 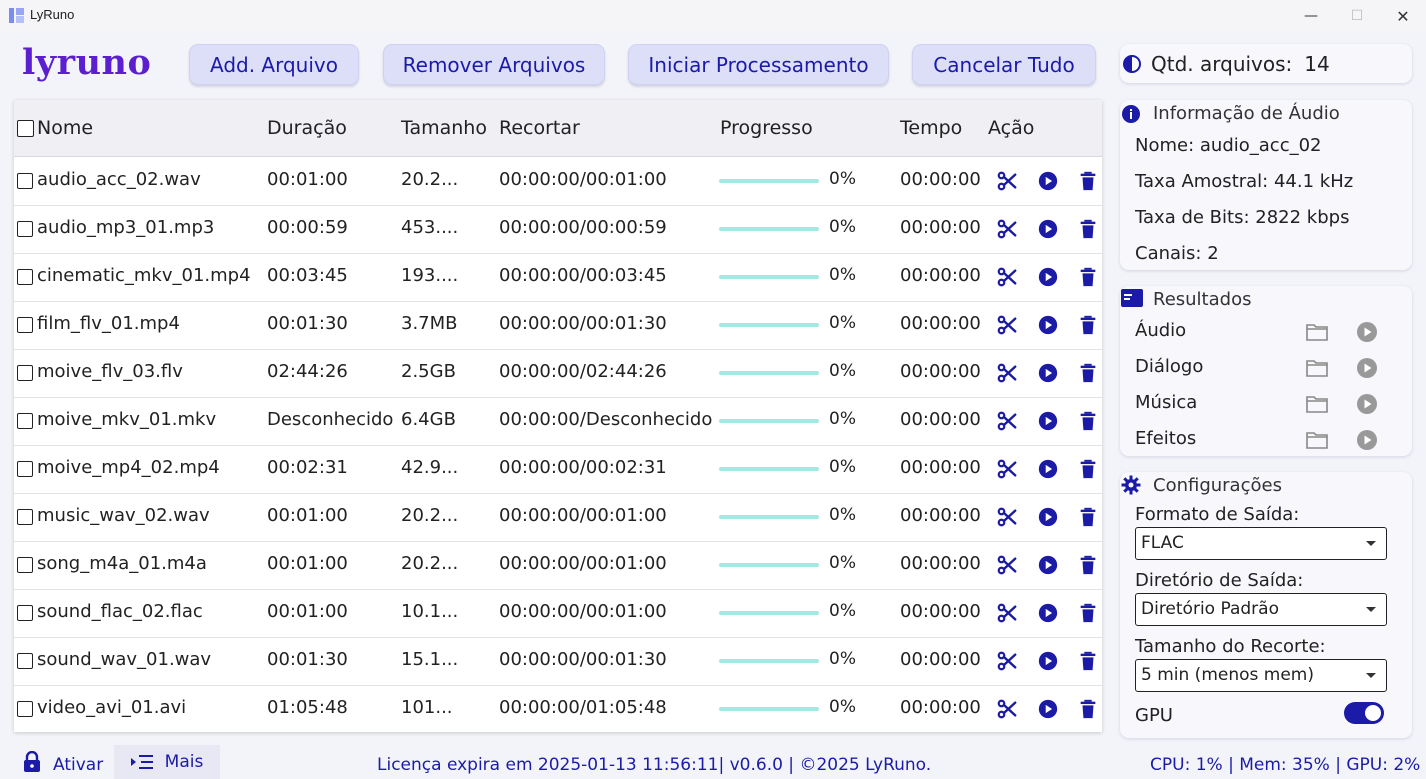 I want to click on header-duration: Duração, so click(x=307, y=128).